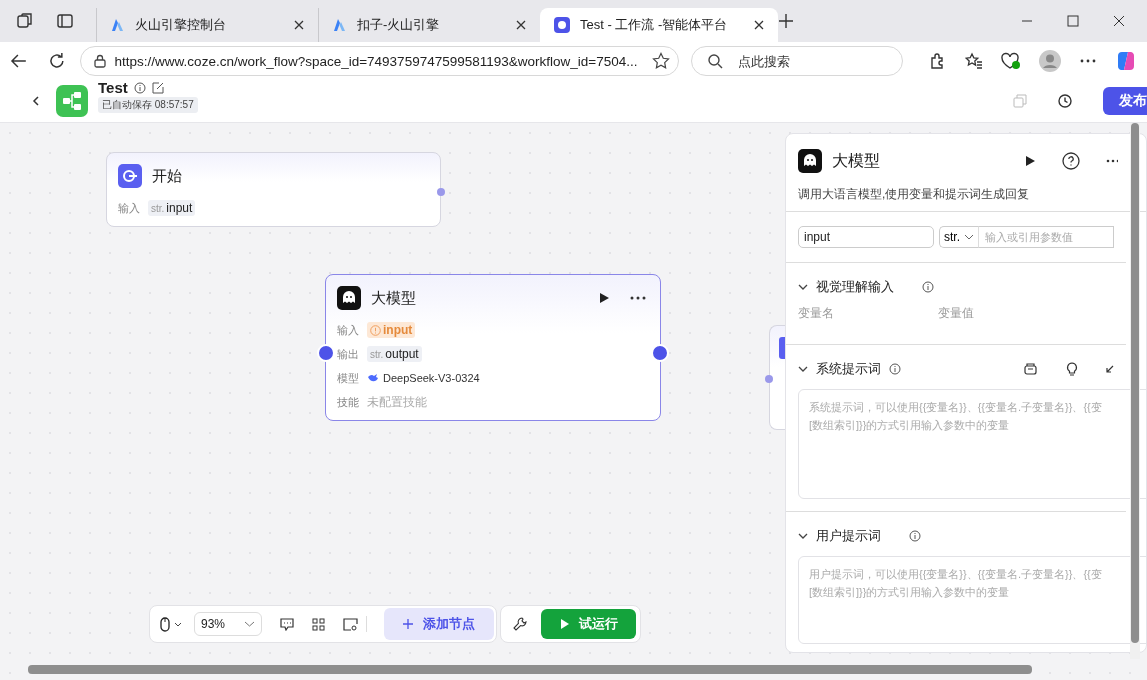 Image resolution: width=1147 pixels, height=680 pixels. What do you see at coordinates (1046, 237) in the screenshot?
I see `variable-value-field: 输入或引用参数值` at bounding box center [1046, 237].